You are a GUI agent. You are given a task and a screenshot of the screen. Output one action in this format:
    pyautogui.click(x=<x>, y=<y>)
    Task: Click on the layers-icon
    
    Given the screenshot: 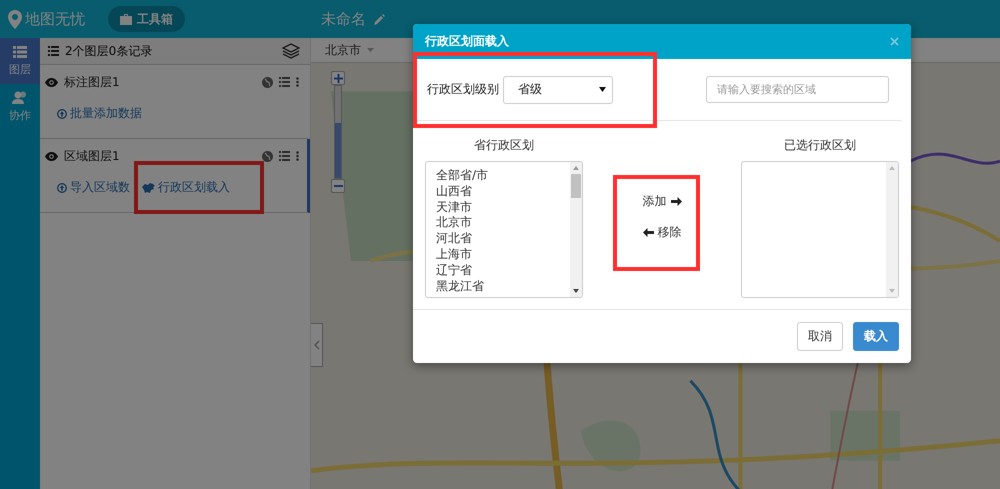 What is the action you would take?
    pyautogui.click(x=291, y=51)
    